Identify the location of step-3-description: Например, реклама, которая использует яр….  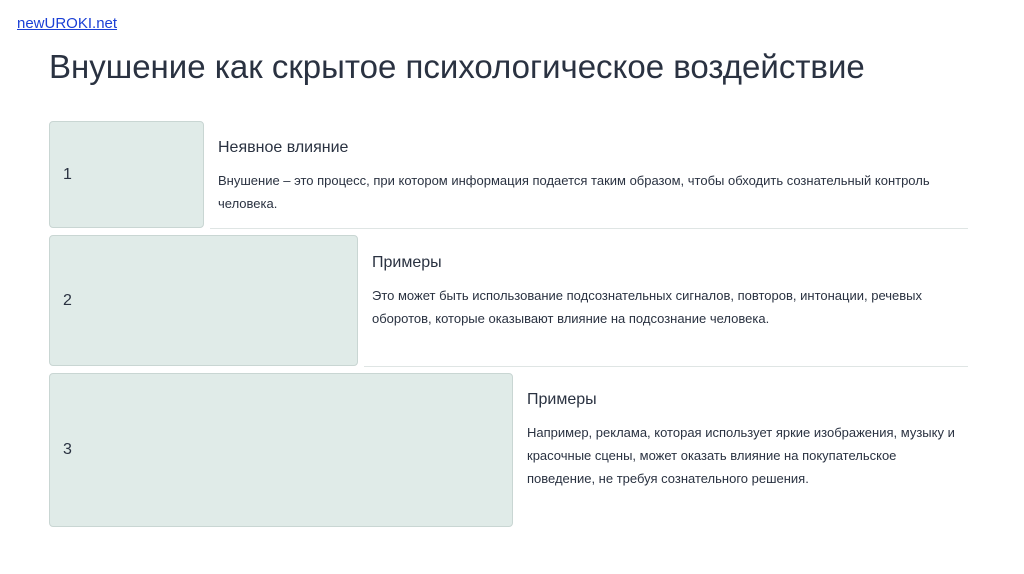
(741, 455).